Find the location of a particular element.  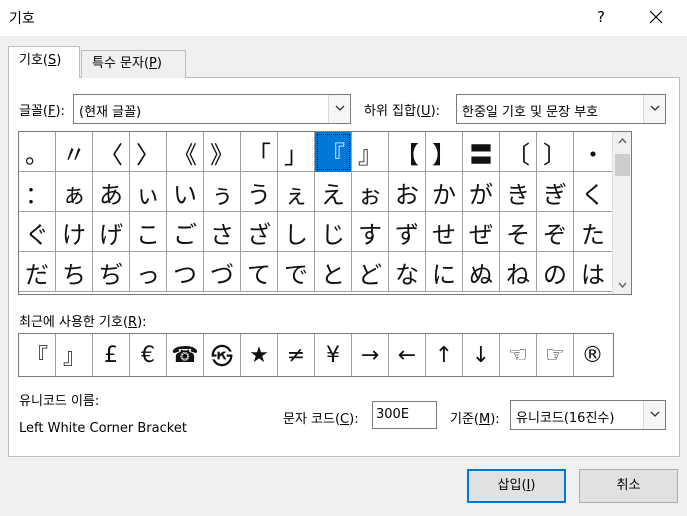

symbol-cell: ぬ is located at coordinates (481, 272).